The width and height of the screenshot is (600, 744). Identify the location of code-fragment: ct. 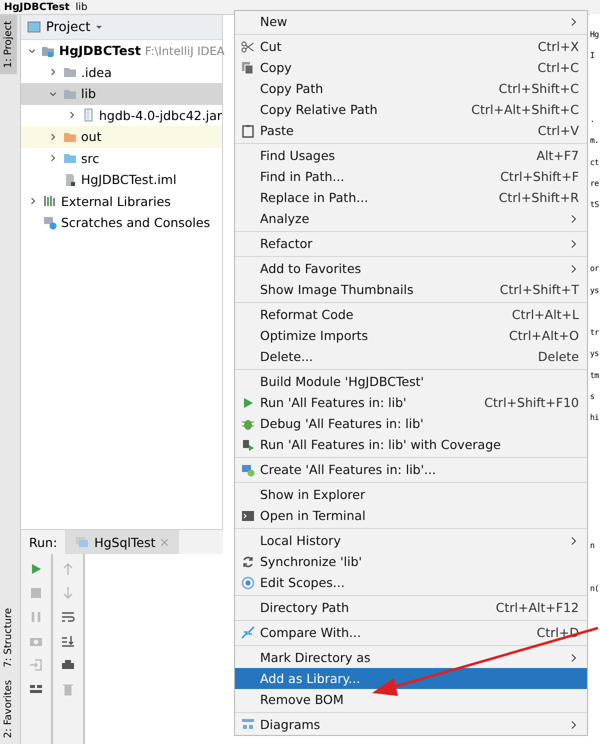
(594, 162).